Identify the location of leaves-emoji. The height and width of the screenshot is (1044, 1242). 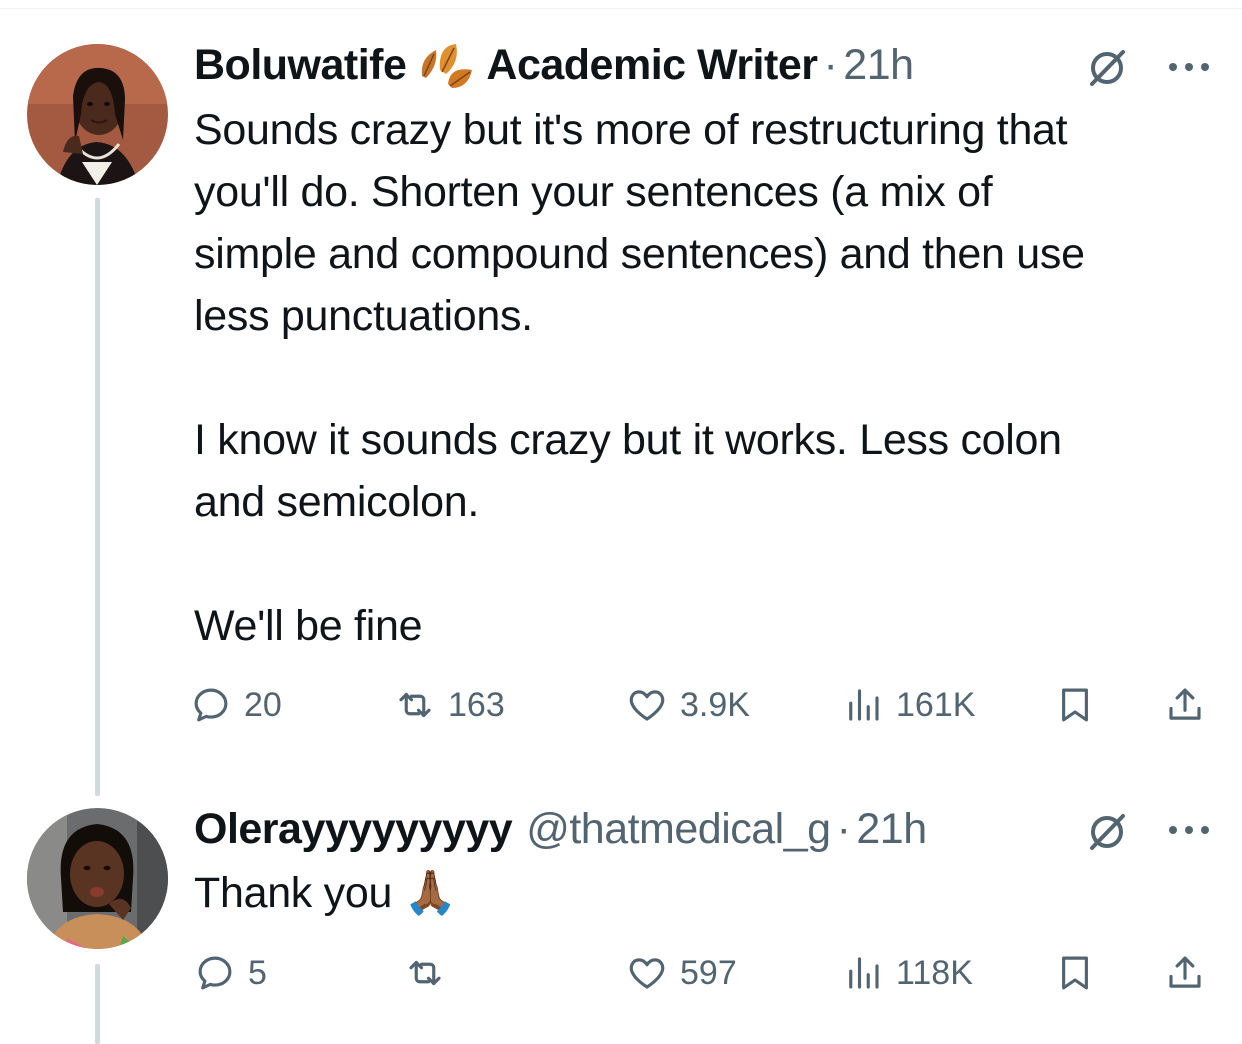
(447, 65).